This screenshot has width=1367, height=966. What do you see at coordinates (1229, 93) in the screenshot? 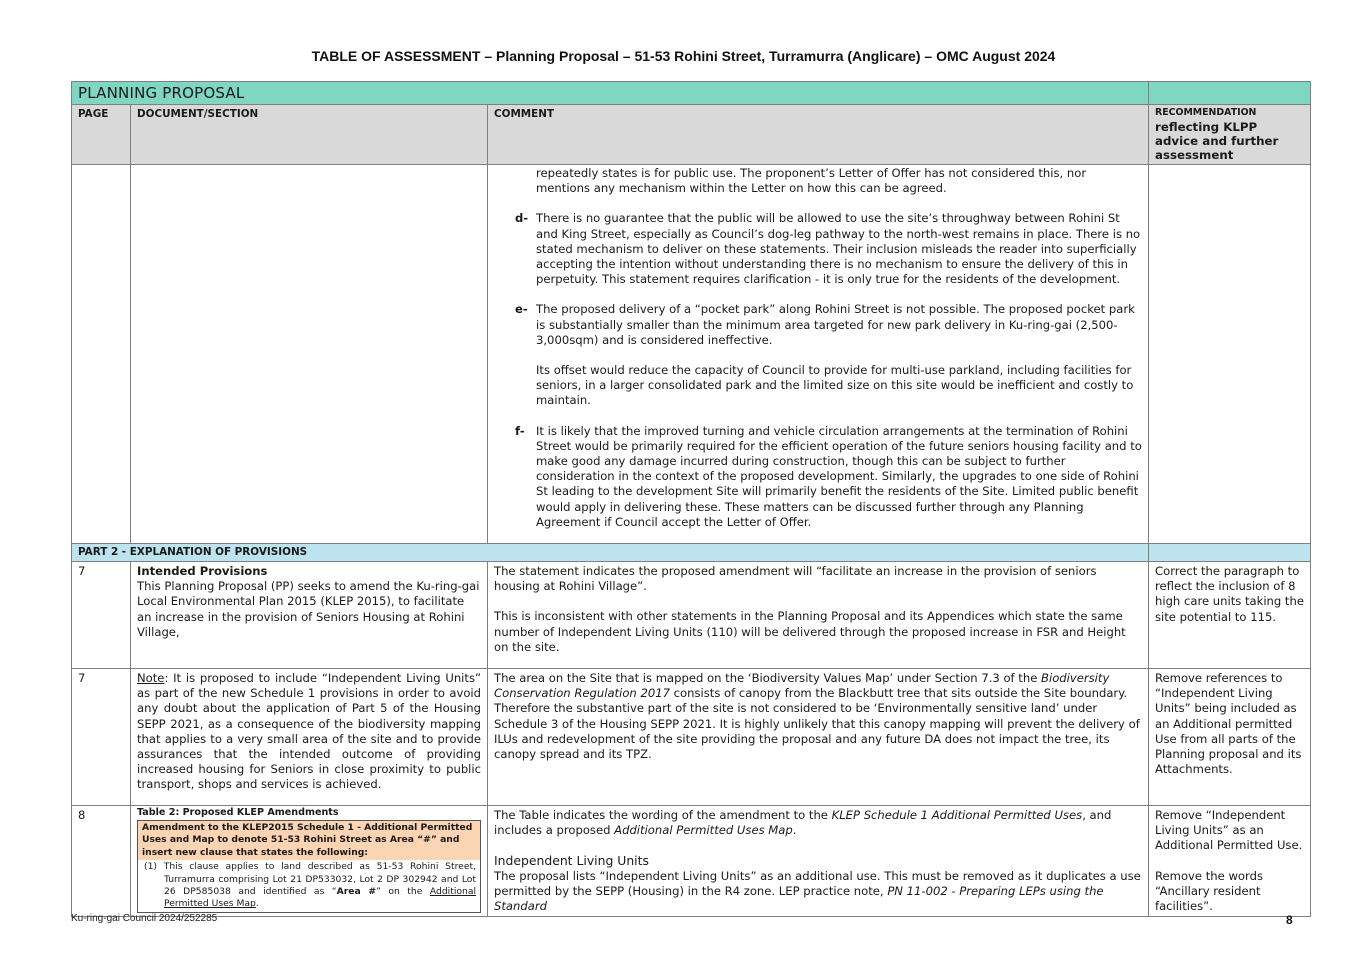
I see `banner-empty-cell` at bounding box center [1229, 93].